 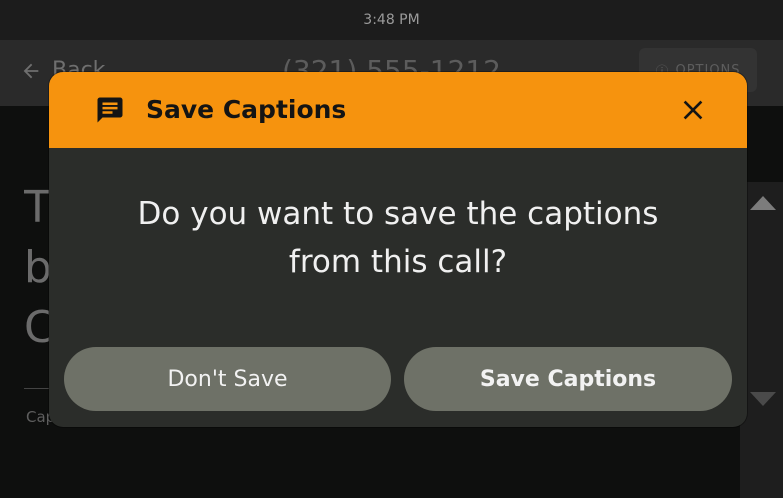 I want to click on dialog-message-line: Do you want to save the captions, so click(x=398, y=214).